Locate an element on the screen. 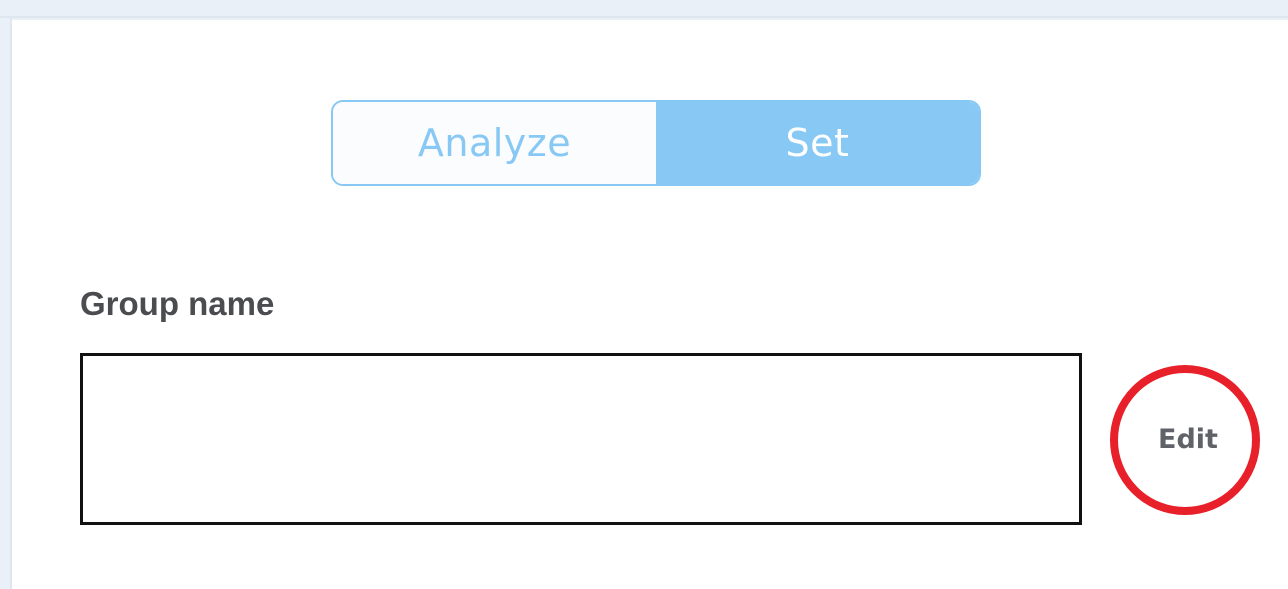 This screenshot has height=589, width=1288. segment-set: Set is located at coordinates (817, 143).